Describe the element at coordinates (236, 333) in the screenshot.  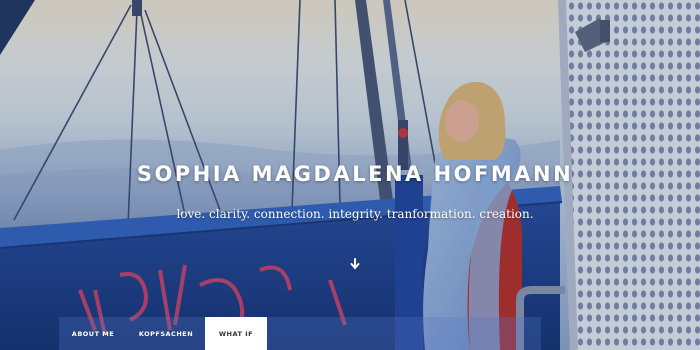
I see `tab-what-if: WHAT IF` at that location.